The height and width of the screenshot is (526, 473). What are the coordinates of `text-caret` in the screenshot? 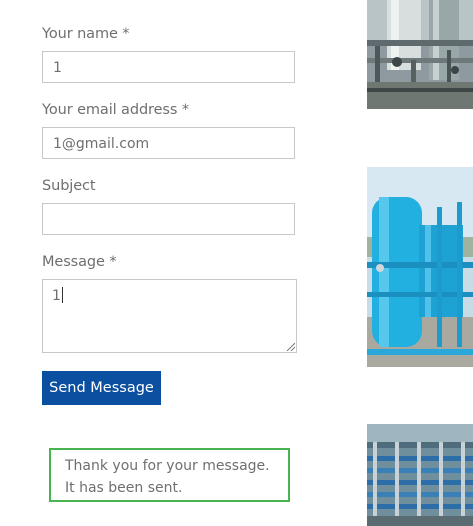 It's located at (62, 295).